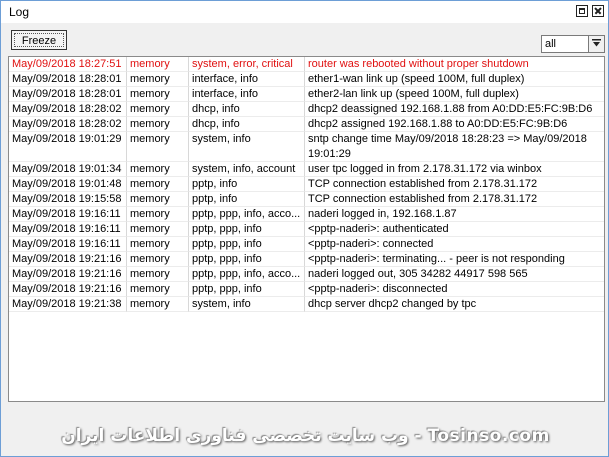  Describe the element at coordinates (454, 304) in the screenshot. I see `log-message-cell: dhcp server dhcp2 changed by tpc` at that location.